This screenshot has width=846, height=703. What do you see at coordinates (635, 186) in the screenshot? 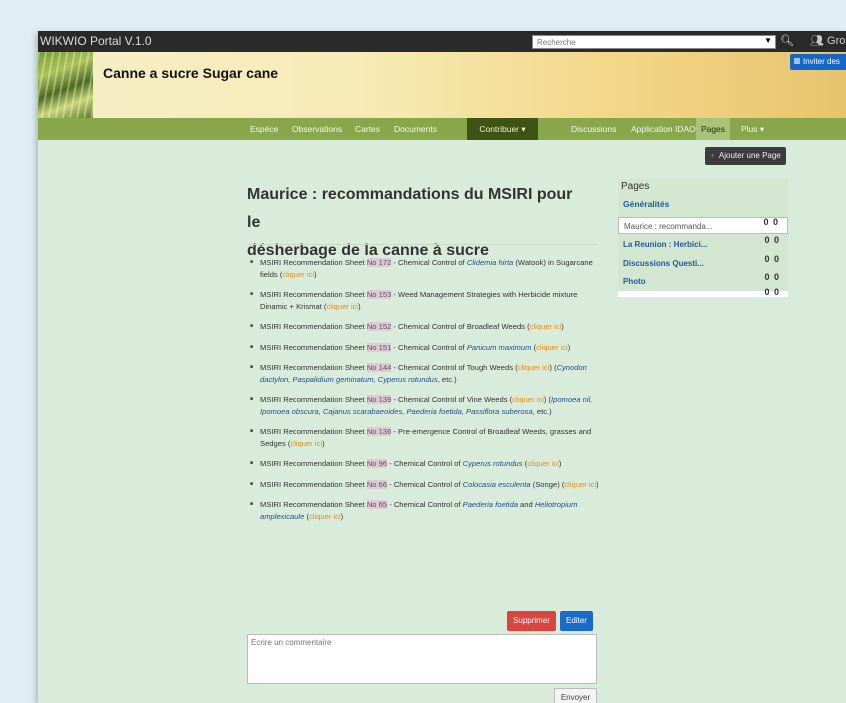
I see `sidebar-title: Pages` at bounding box center [635, 186].